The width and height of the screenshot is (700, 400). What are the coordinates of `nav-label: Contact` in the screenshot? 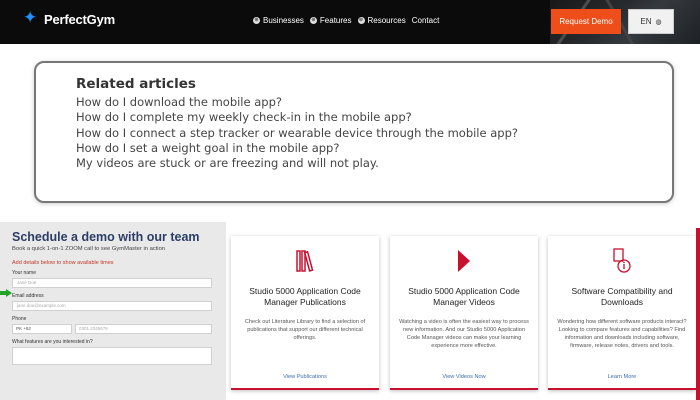 It's located at (425, 20).